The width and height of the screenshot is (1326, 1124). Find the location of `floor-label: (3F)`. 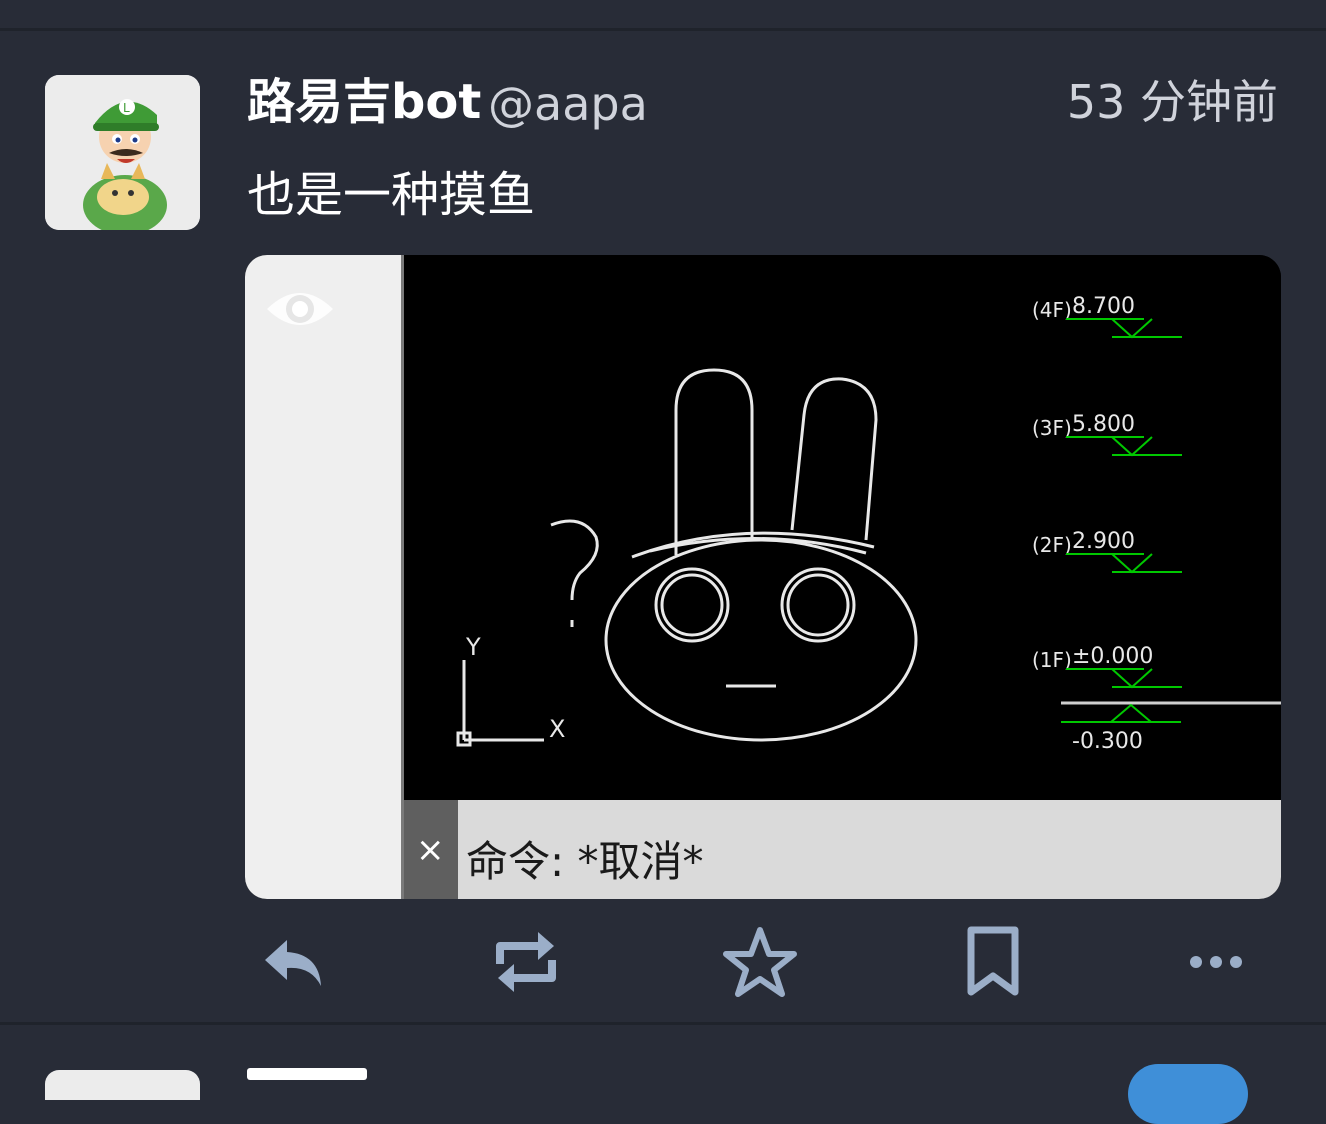

floor-label: (3F) is located at coordinates (1052, 428).